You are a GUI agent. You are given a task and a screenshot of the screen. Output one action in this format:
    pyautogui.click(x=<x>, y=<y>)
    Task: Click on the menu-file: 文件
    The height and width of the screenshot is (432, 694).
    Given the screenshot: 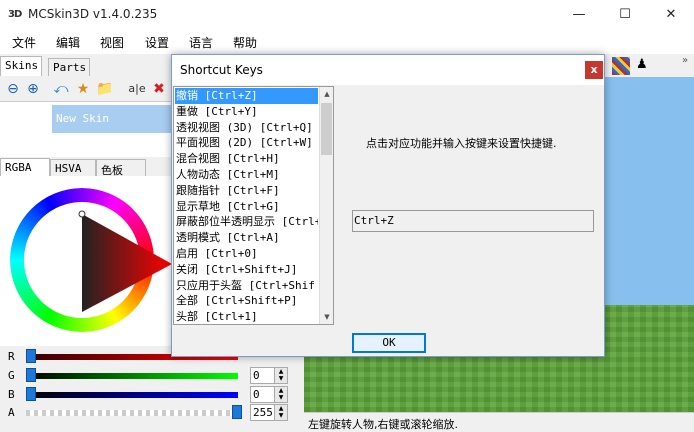 What is the action you would take?
    pyautogui.click(x=24, y=42)
    